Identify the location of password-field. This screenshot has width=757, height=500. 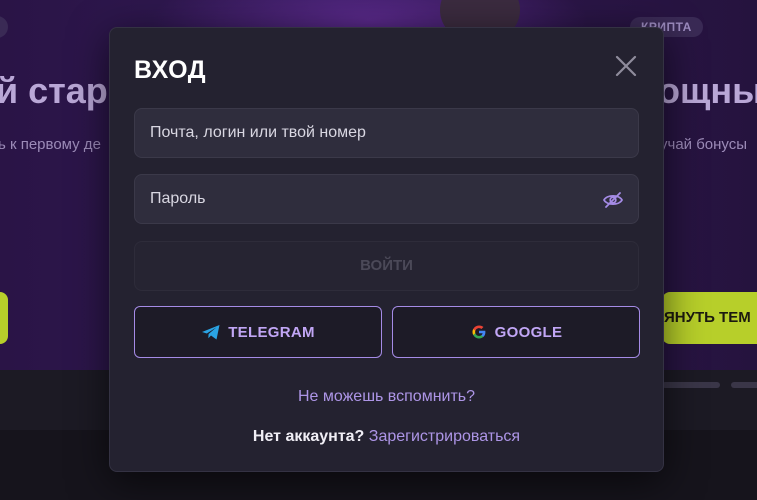
(386, 199).